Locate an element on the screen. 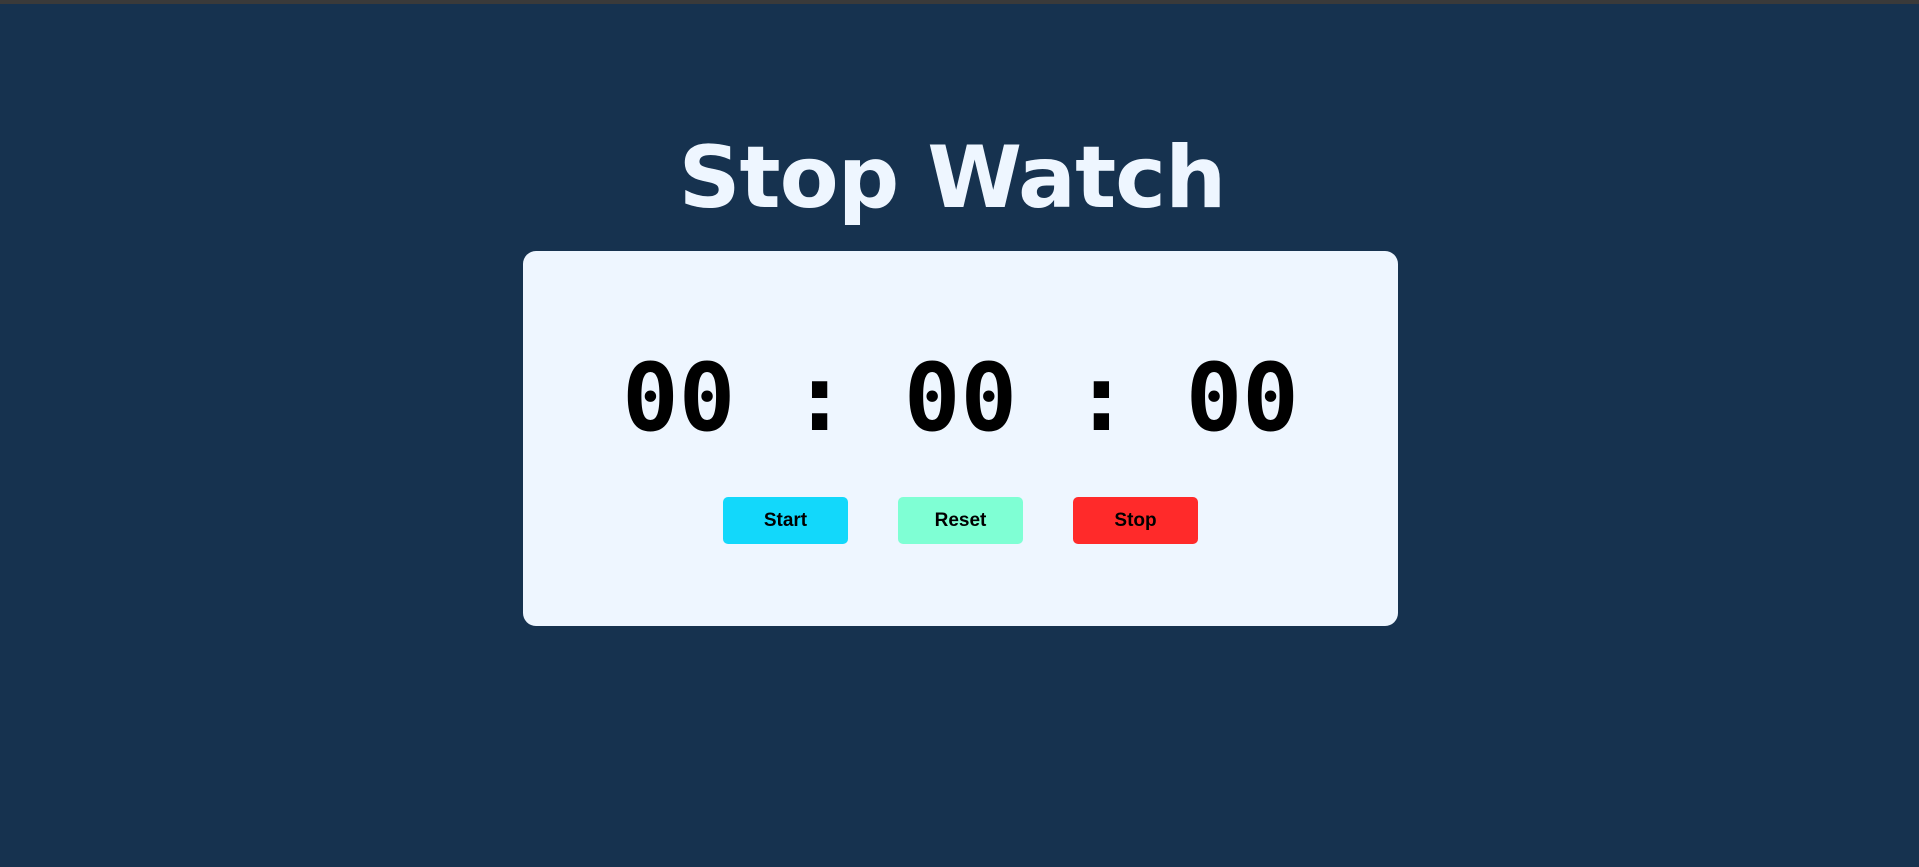 The width and height of the screenshot is (1919, 867). hours-value: 00 is located at coordinates (679, 398).